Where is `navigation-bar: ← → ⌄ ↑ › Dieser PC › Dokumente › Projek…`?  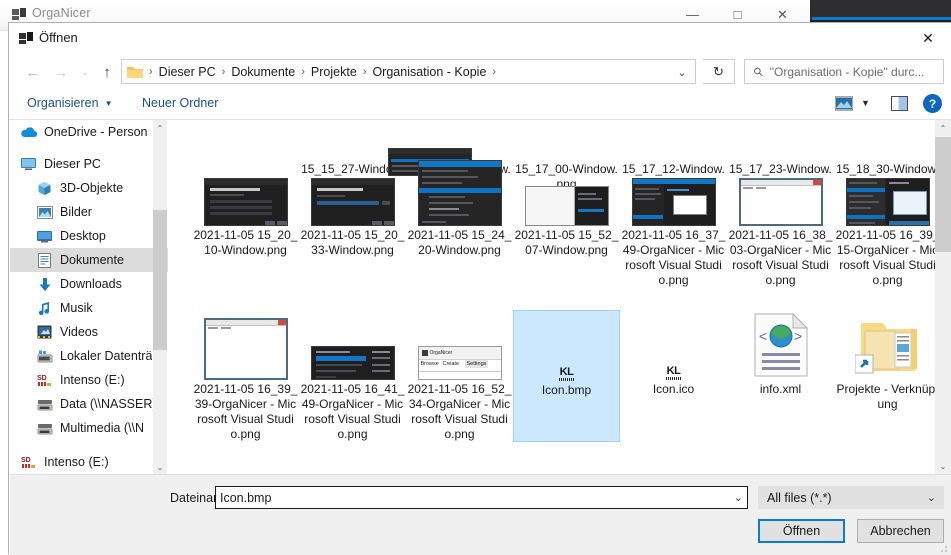 navigation-bar: ← → ⌄ ↑ › Dieser PC › Dokumente › Projek… is located at coordinates (480, 72).